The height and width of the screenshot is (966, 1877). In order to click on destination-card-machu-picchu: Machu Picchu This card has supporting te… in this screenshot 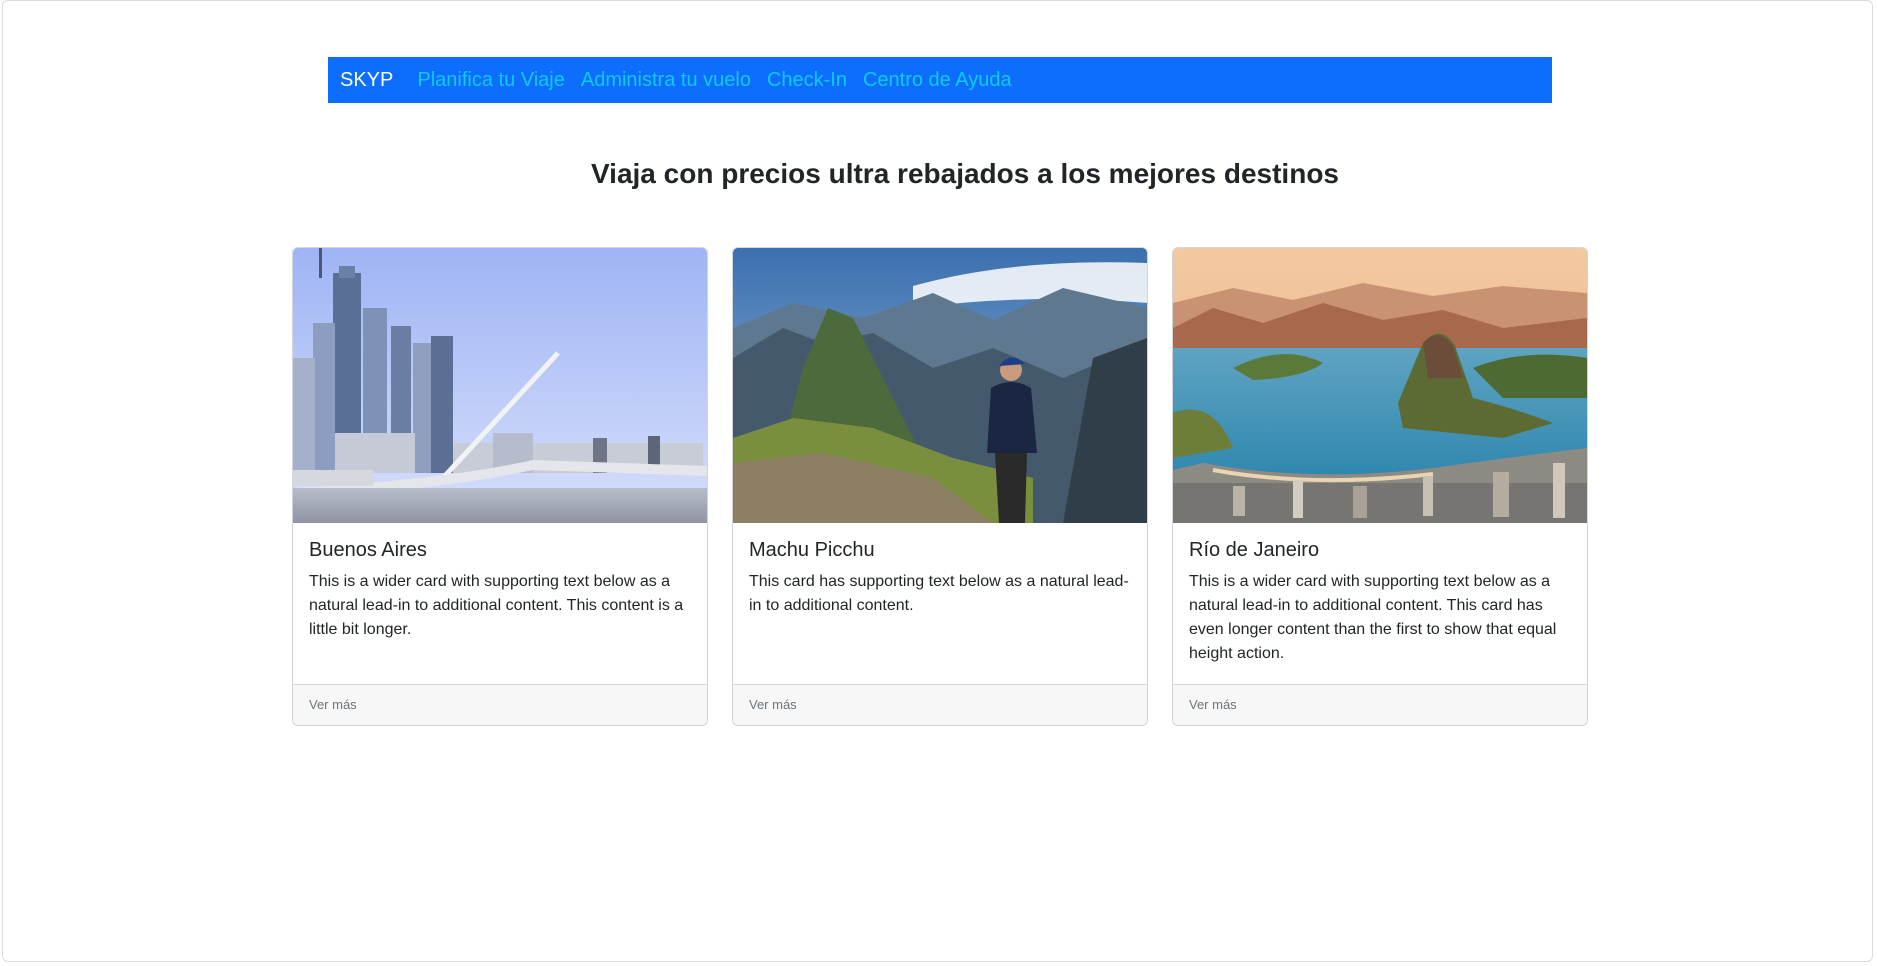, I will do `click(940, 486)`.